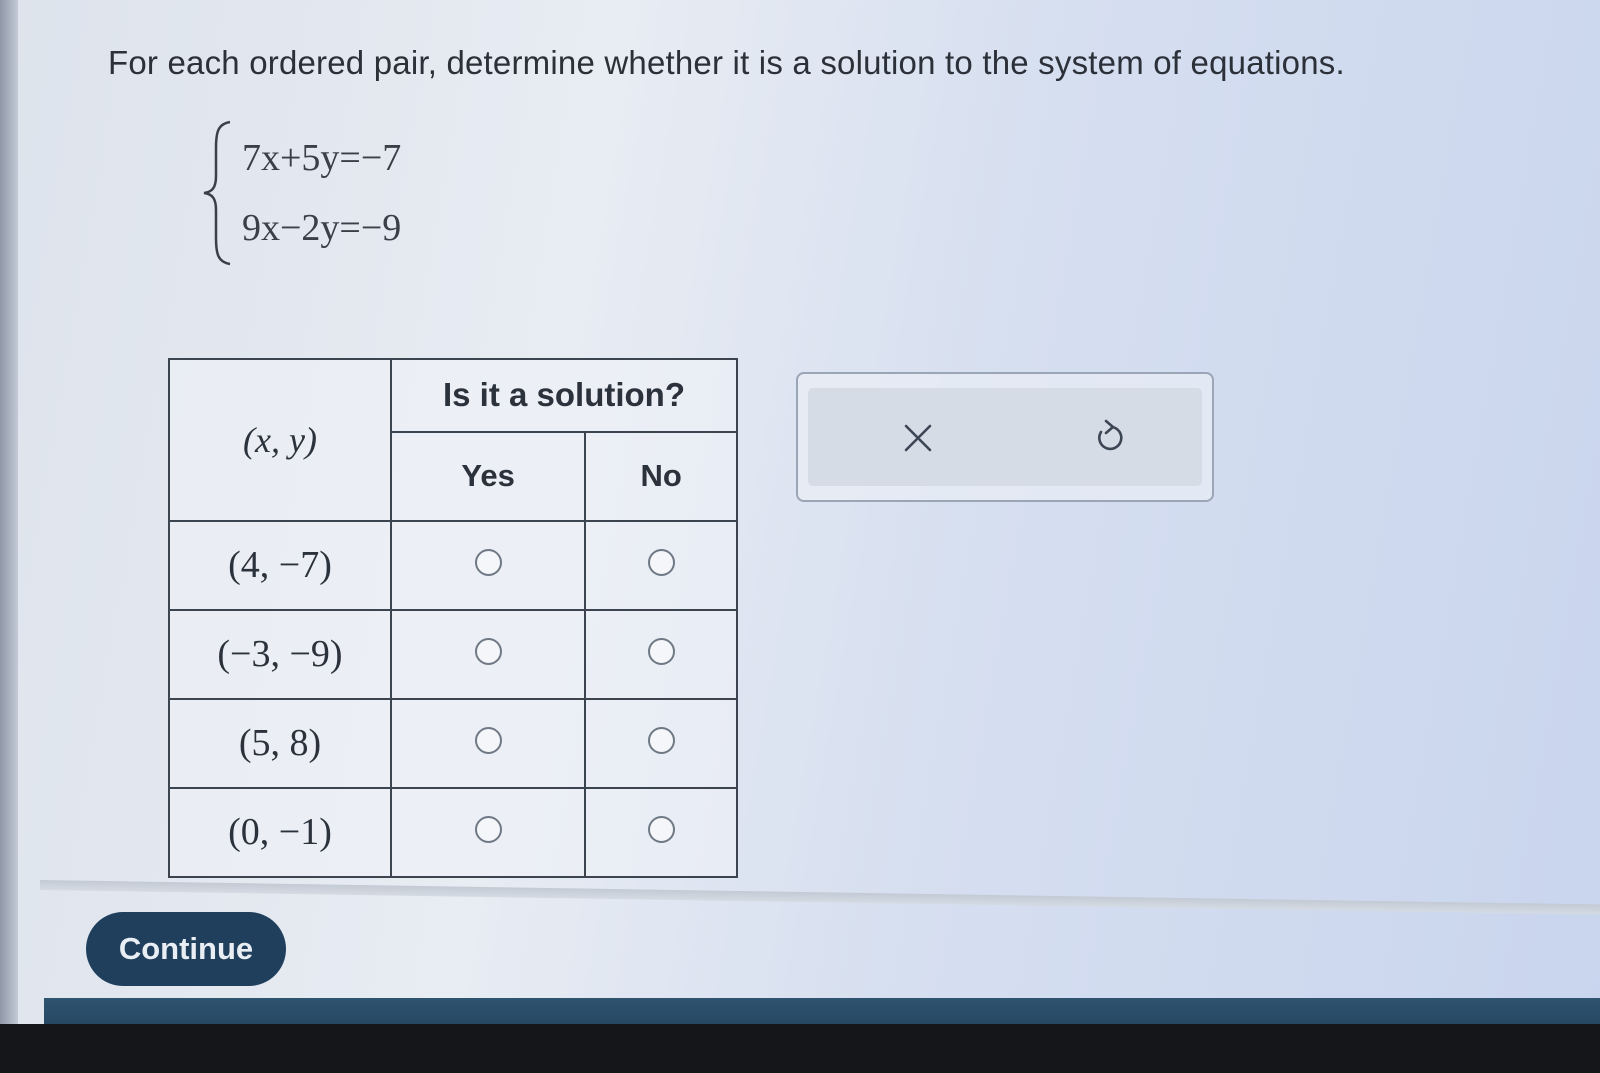  Describe the element at coordinates (280, 743) in the screenshot. I see `ordered-pair: (5, 8)` at that location.